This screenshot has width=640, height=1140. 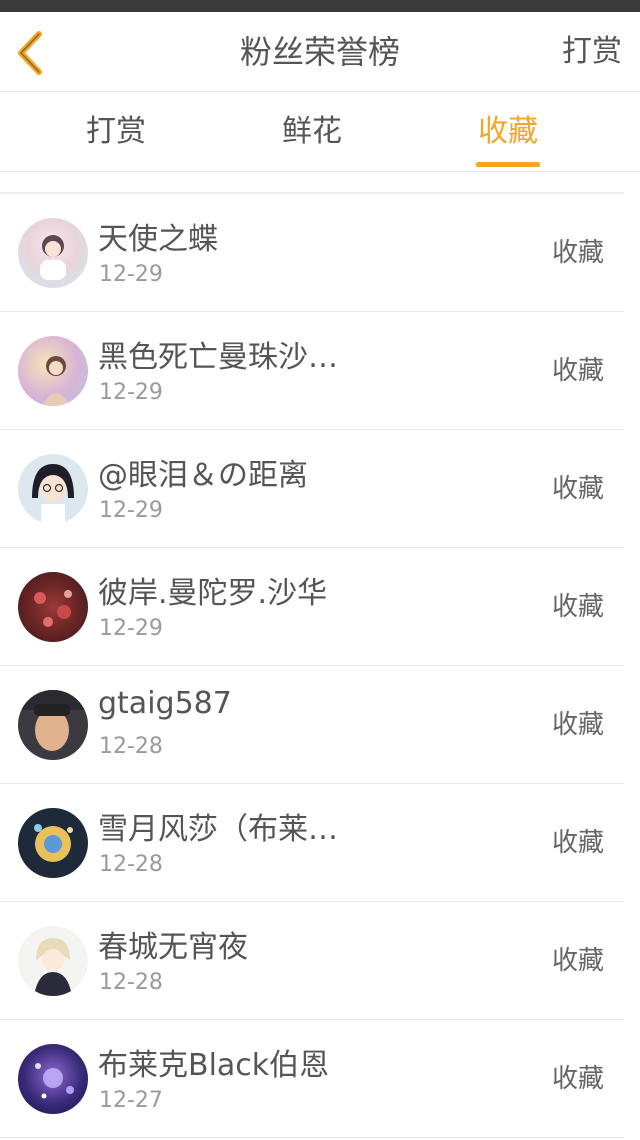 I want to click on list-item: 雪月风莎（布莱… 12-28 收藏, so click(x=320, y=843).